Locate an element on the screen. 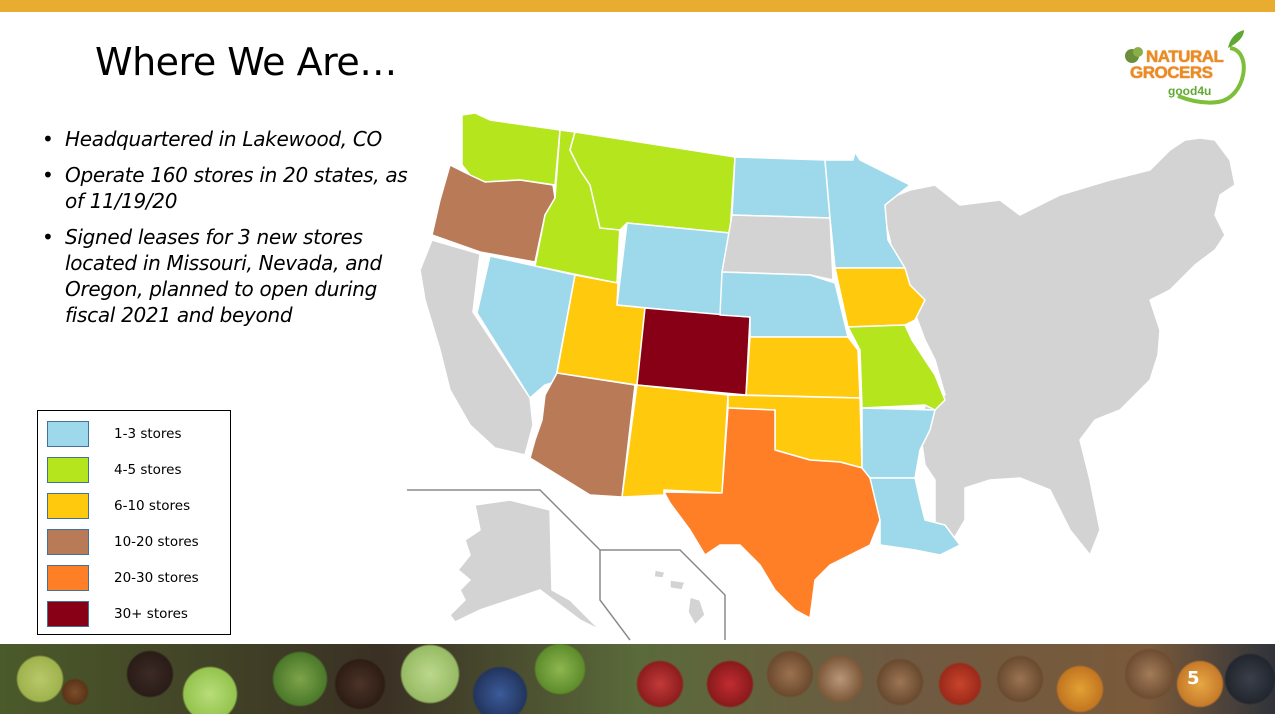  bullet-text: Headquartered in Lakewood, CO is located at coordinates (223, 139).